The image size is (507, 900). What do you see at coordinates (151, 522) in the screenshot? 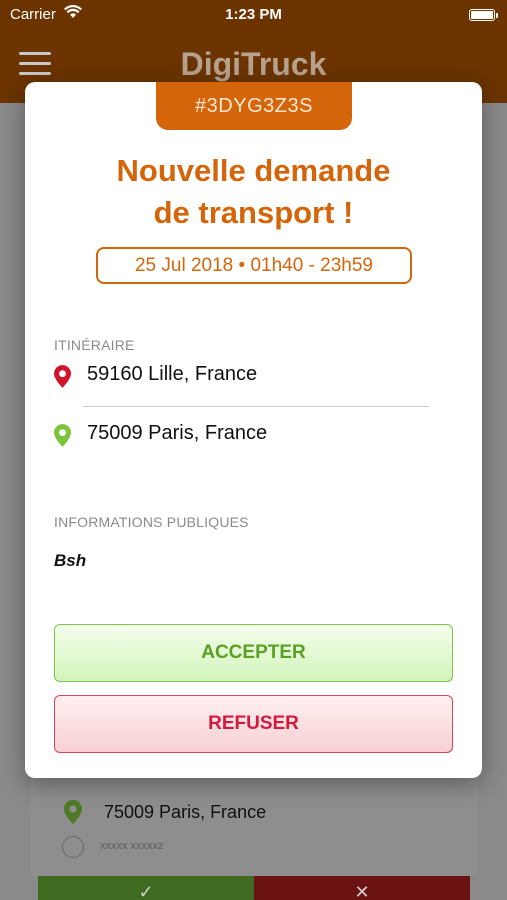
I see `public-info-label: INFORMATIONS PUBLIQUES` at bounding box center [151, 522].